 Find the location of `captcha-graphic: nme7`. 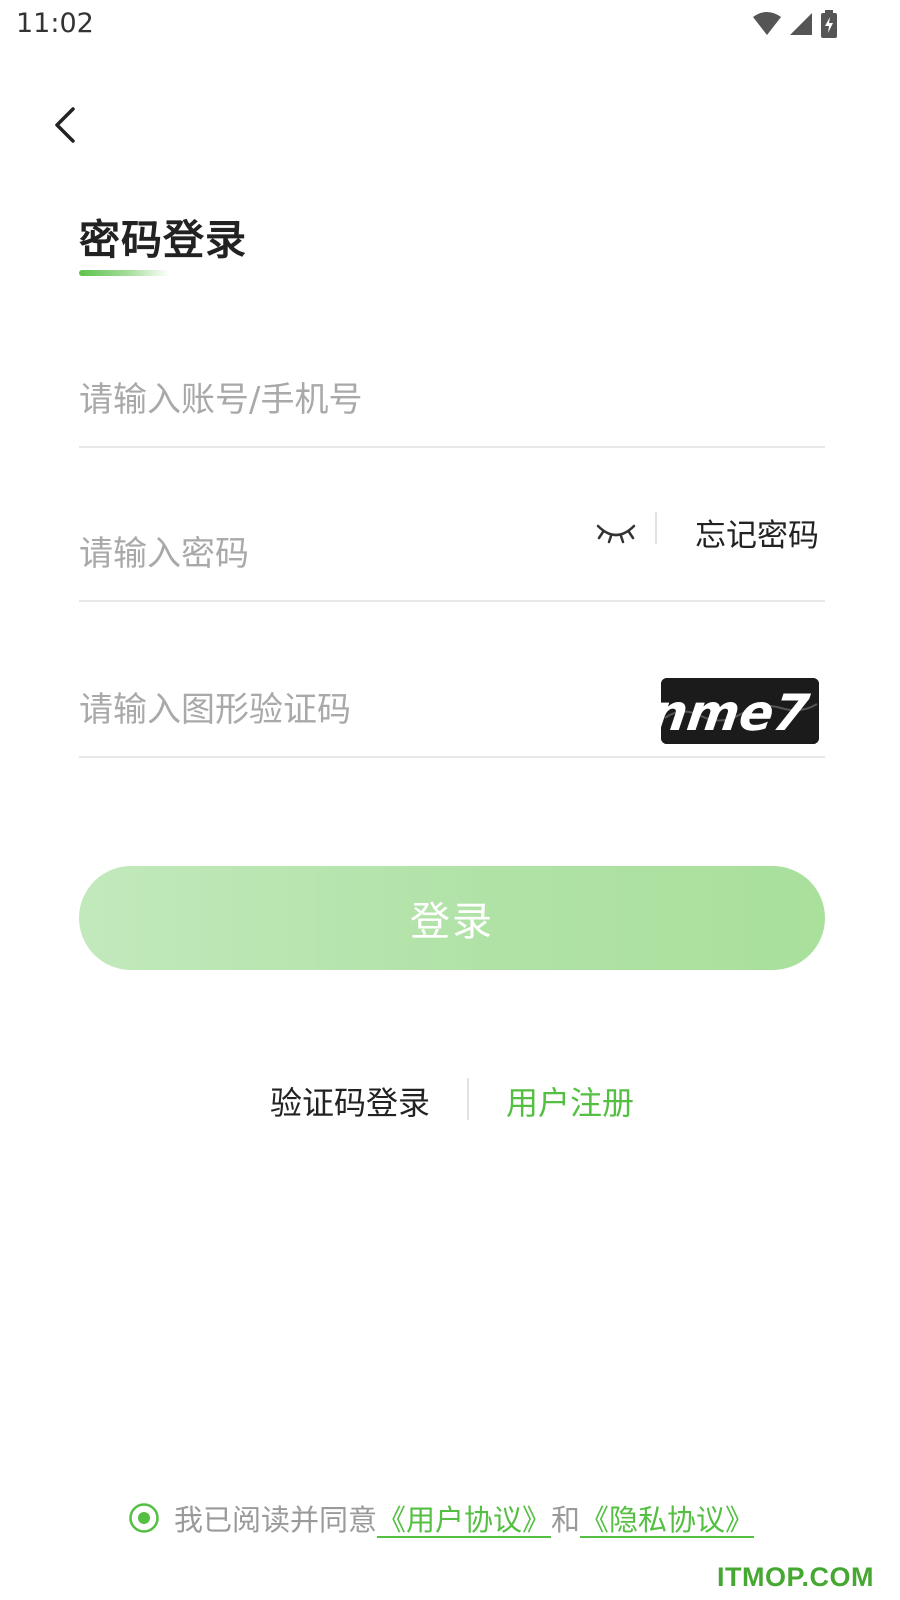

captcha-graphic: nme7 is located at coordinates (740, 711).